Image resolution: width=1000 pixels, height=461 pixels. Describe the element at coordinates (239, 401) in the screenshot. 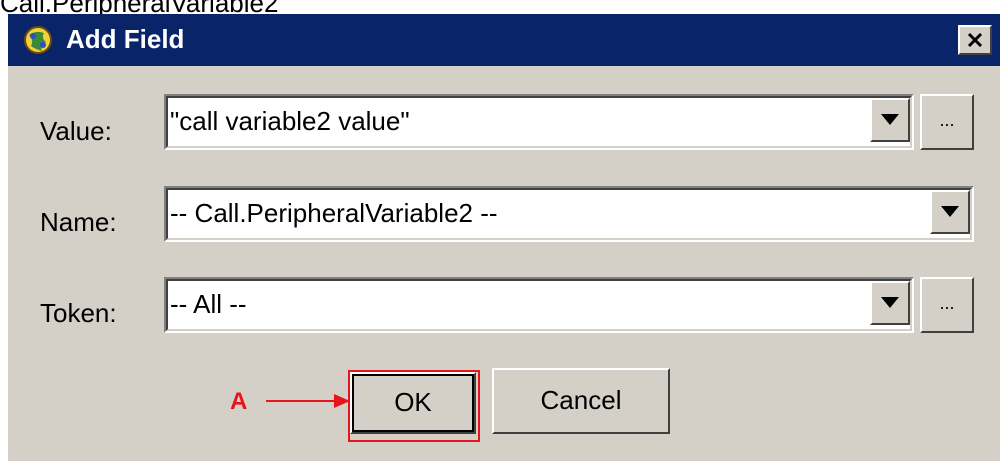

I see `annotation-letter: A` at that location.